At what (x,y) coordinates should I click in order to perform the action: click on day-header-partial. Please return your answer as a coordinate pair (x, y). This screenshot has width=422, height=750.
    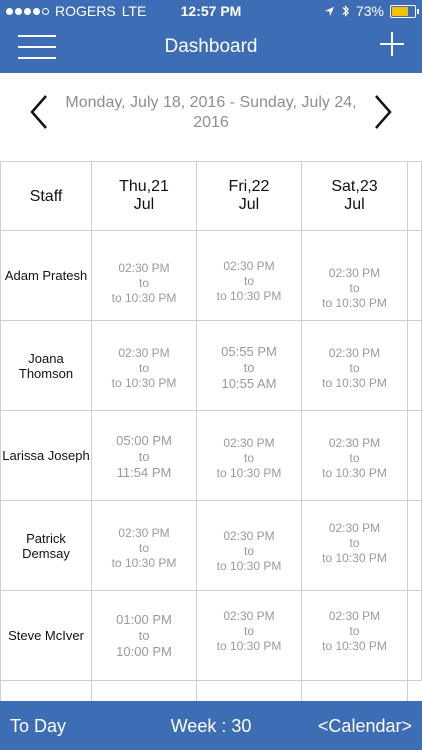
    Looking at the image, I should click on (415, 196).